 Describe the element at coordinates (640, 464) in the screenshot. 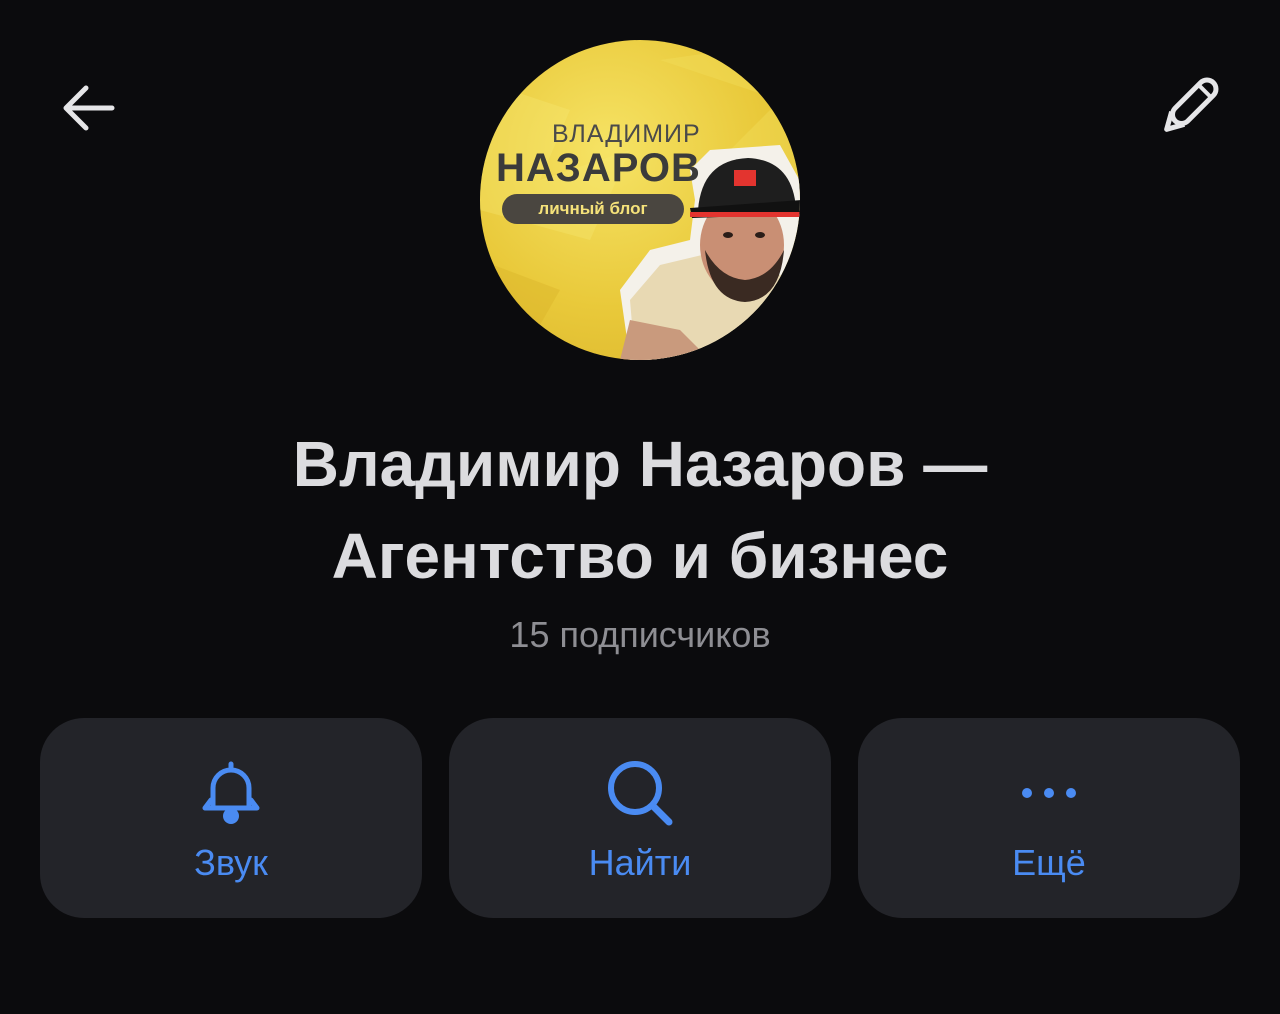

I see `channel-title-line1: Владимир Назаров —` at that location.